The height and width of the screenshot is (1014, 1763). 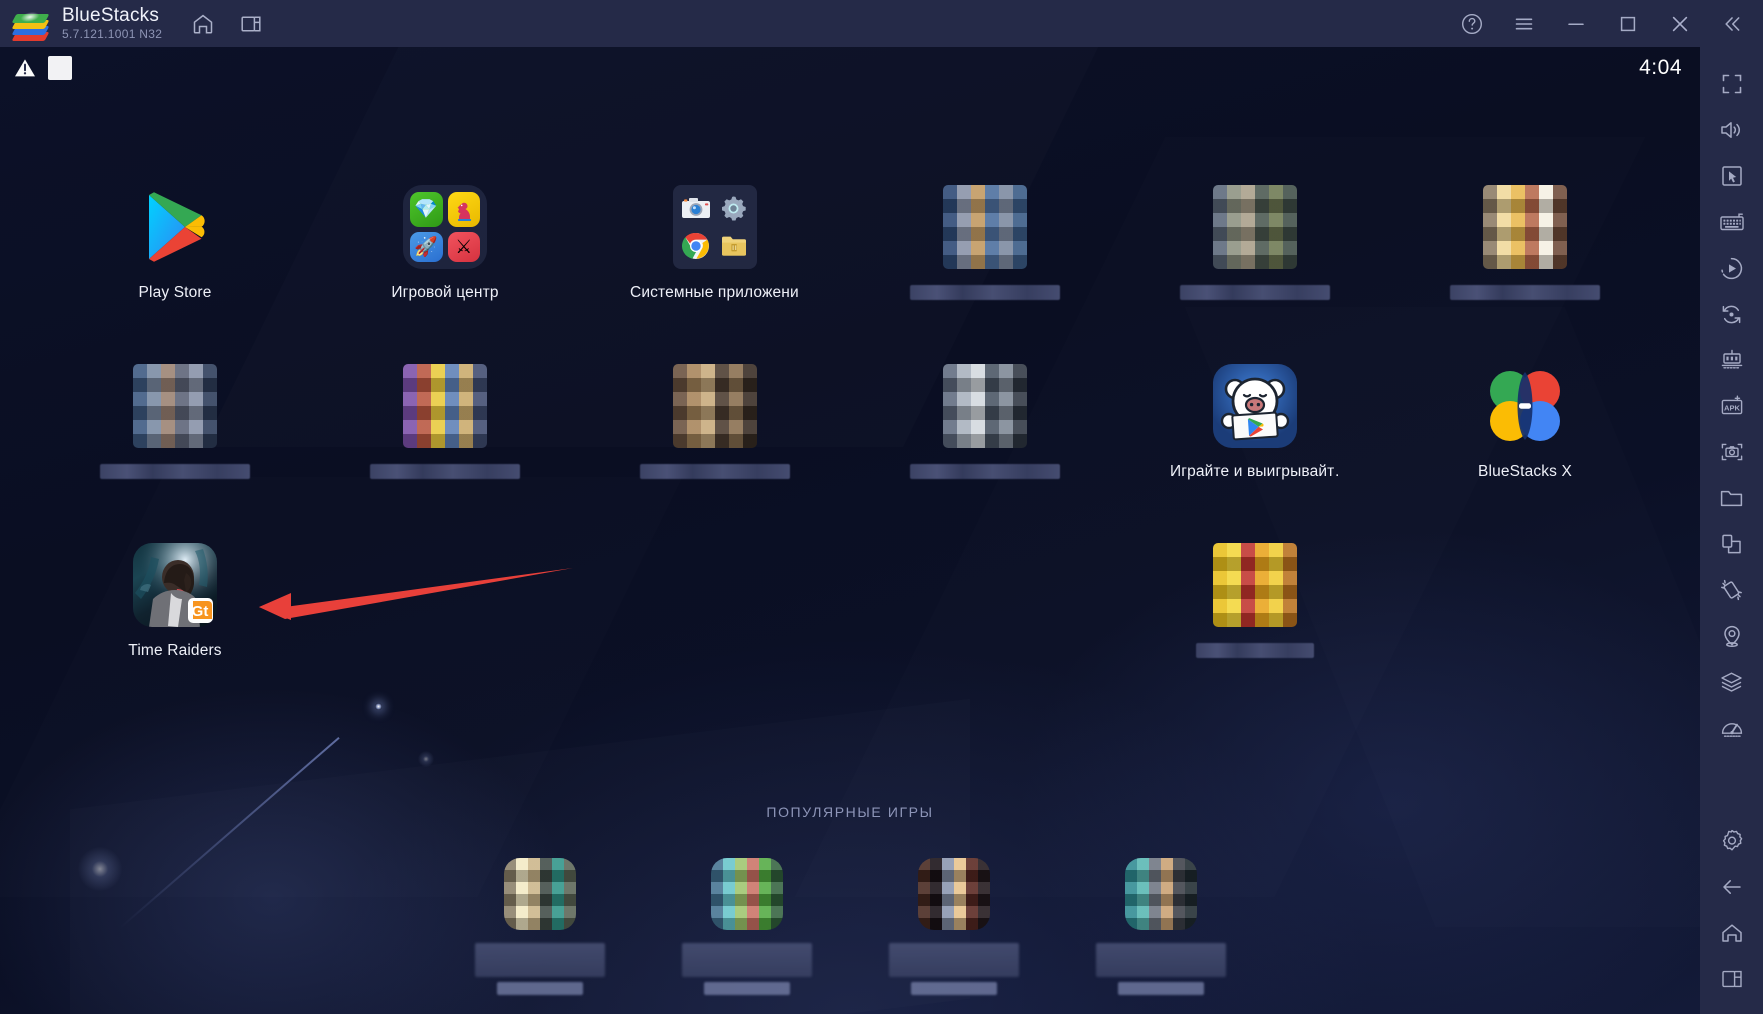 I want to click on app-icon-game-center: 💎 🚀 ⚔ Игровой центр, so click(x=445, y=243).